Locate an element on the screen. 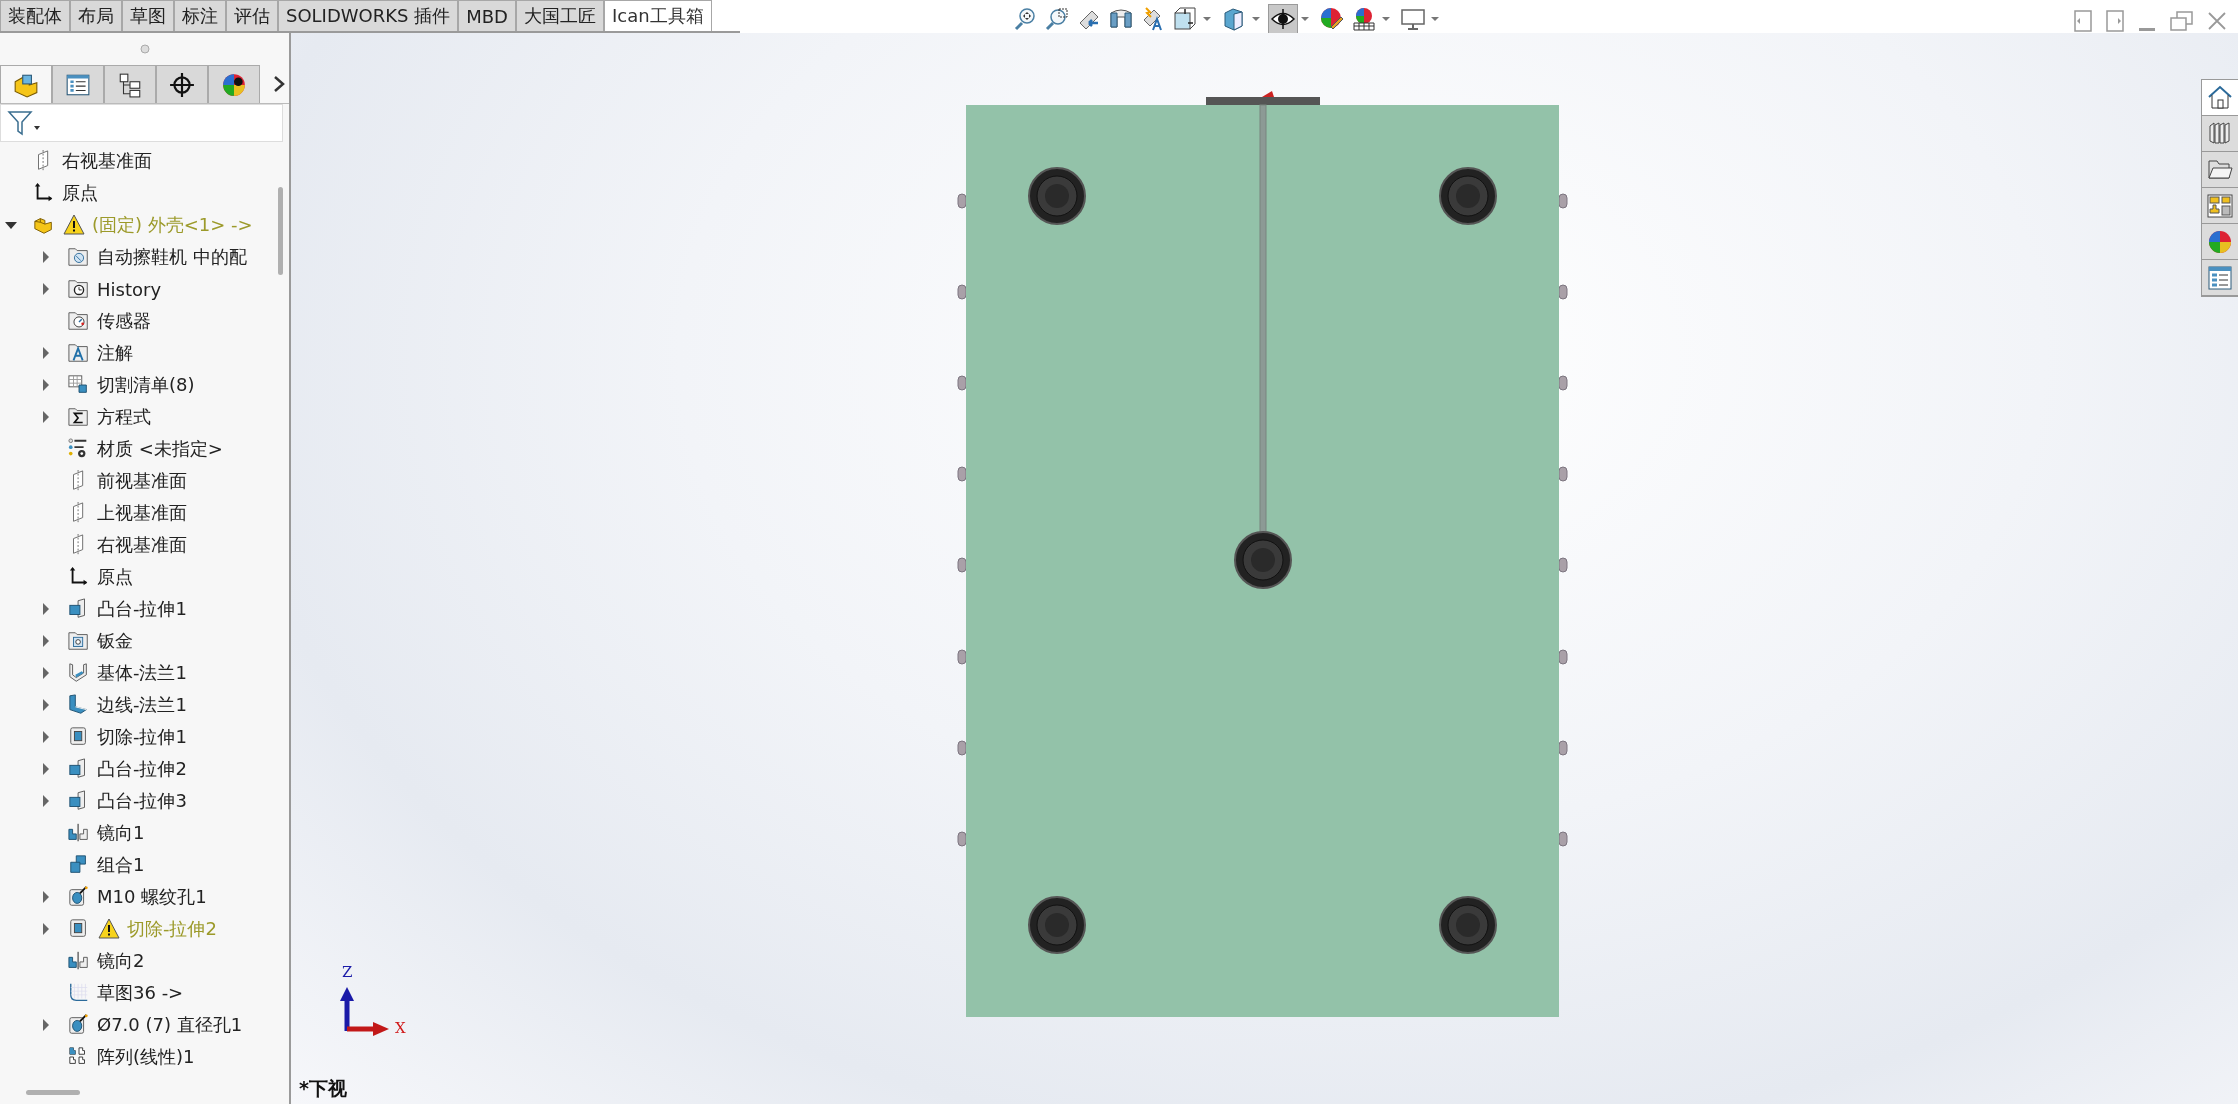 The height and width of the screenshot is (1104, 2238). ribbon-tab: 评估 is located at coordinates (252, 15).